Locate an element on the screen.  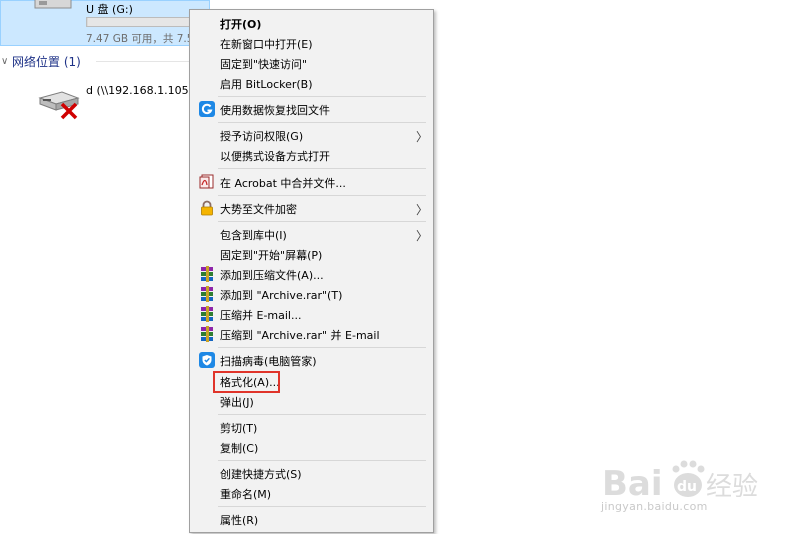
menu-item-label: 添加到 "Archive.rar"(T) is located at coordinates (281, 295).